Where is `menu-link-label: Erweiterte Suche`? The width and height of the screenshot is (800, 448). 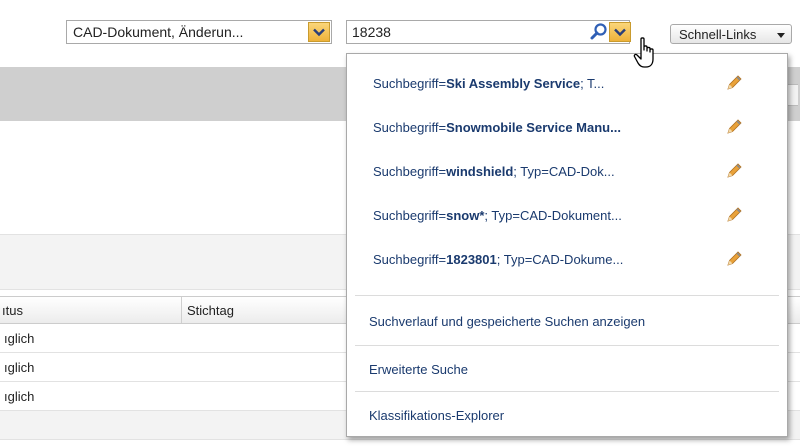
menu-link-label: Erweiterte Suche is located at coordinates (418, 369).